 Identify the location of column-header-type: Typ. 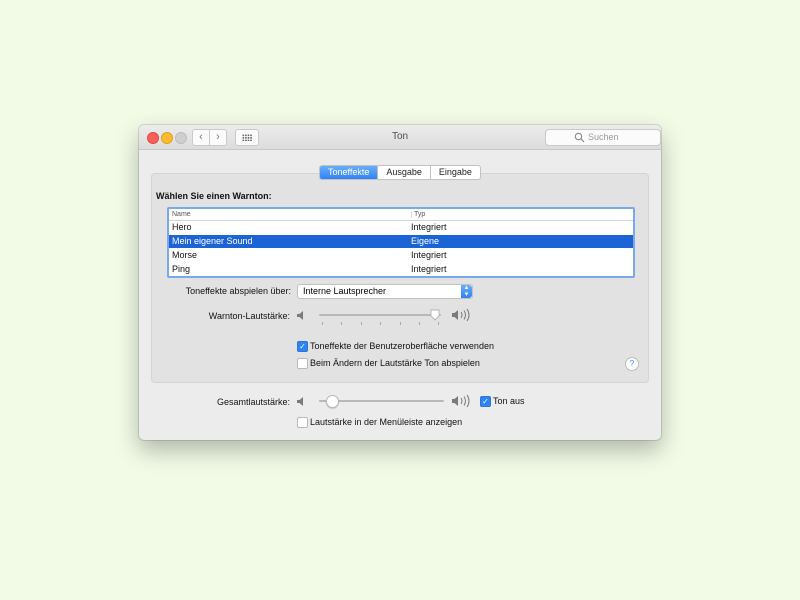
(418, 214).